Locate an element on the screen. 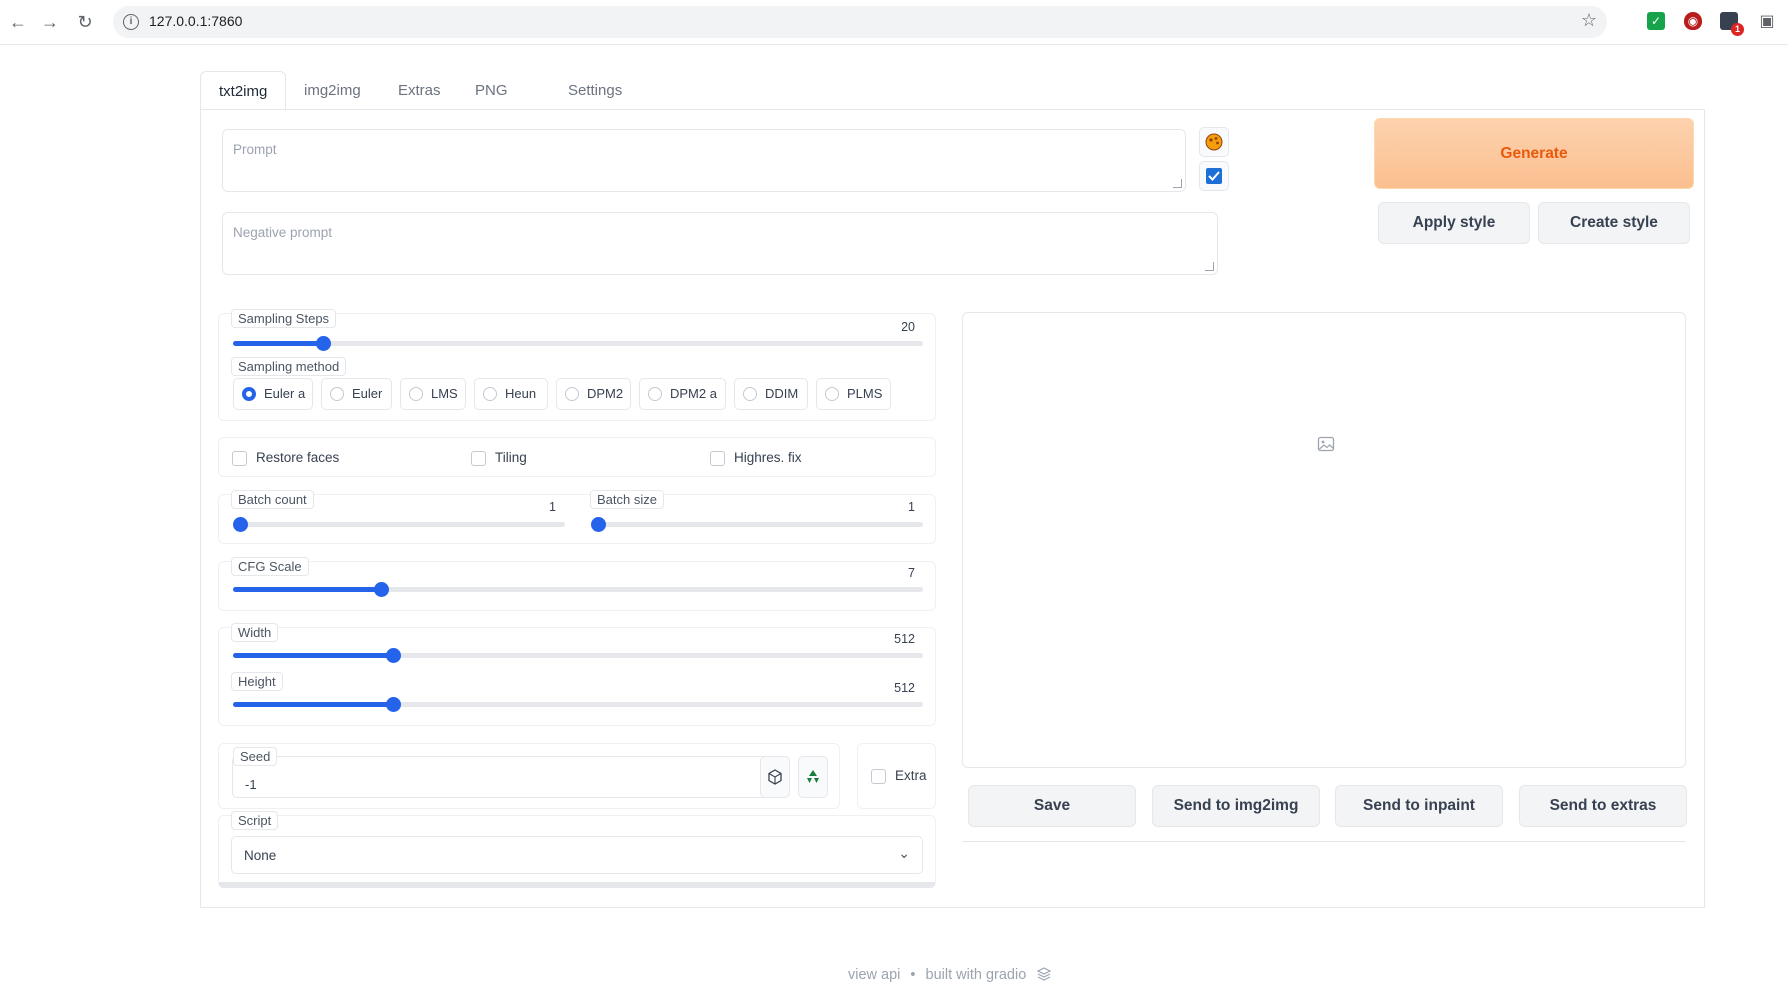 Image resolution: width=1788 pixels, height=995 pixels. extra-seed-panel: Extra is located at coordinates (896, 776).